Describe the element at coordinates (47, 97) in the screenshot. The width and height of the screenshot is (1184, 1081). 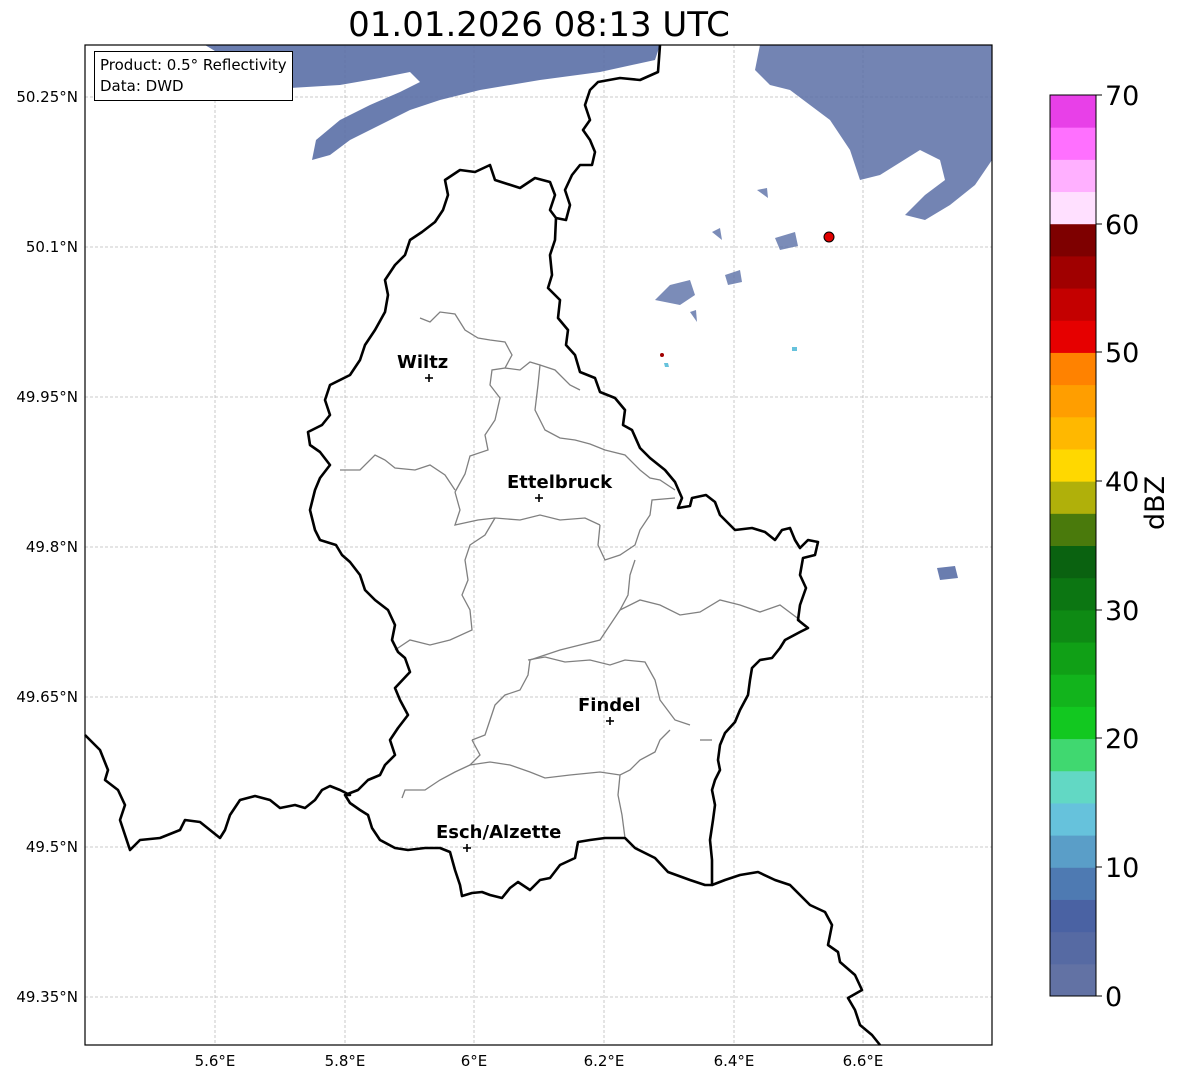
I see `lat-label: 50.25°N` at that location.